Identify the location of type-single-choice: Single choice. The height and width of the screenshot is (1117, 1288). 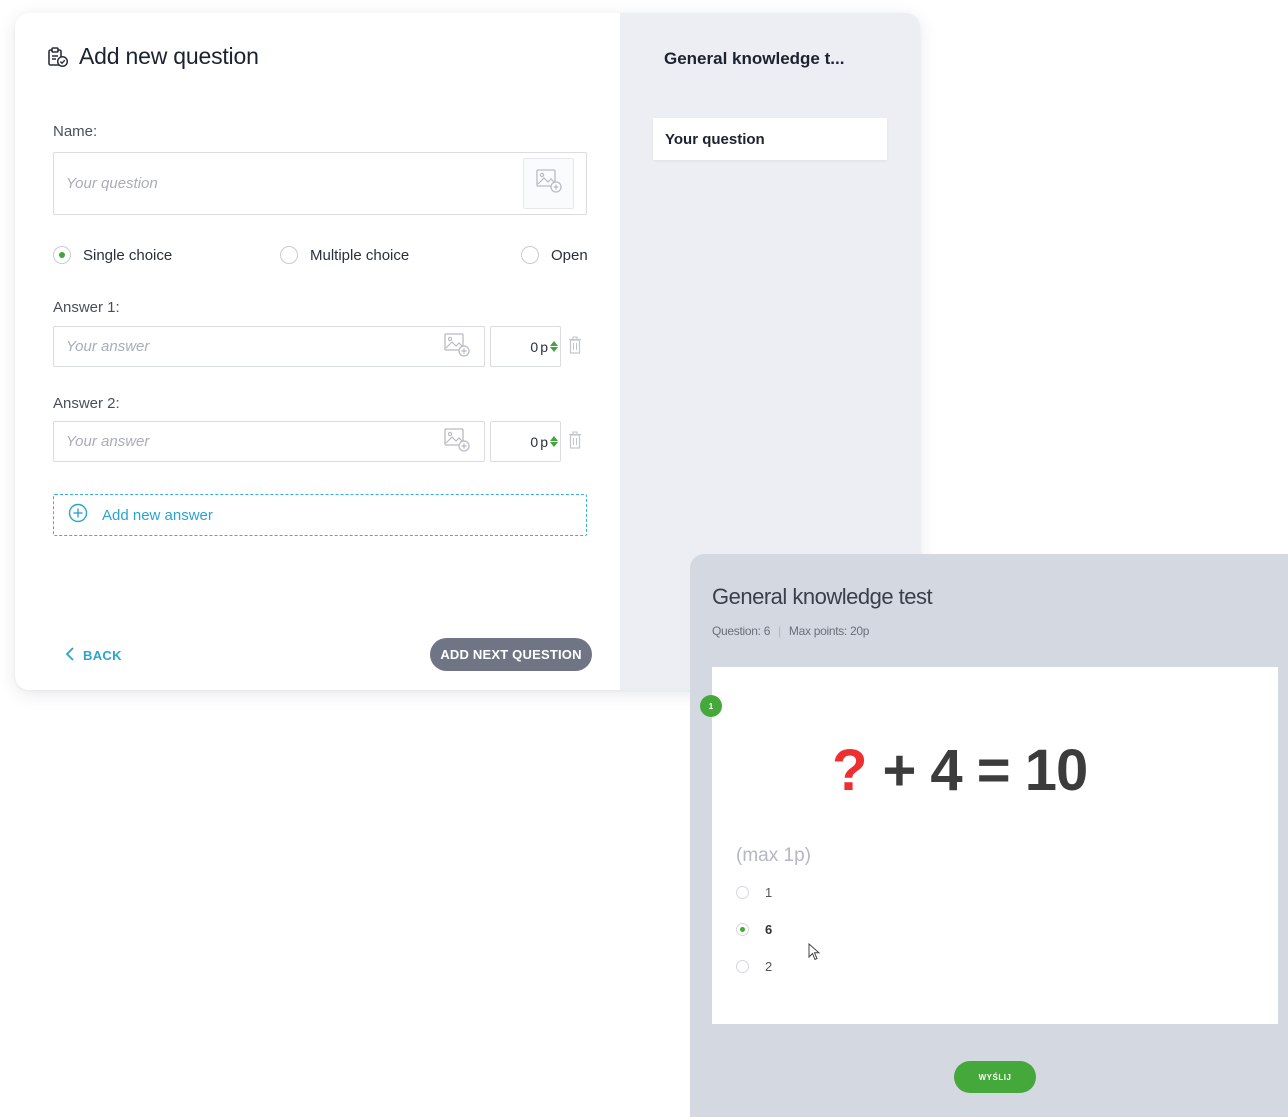
(112, 255).